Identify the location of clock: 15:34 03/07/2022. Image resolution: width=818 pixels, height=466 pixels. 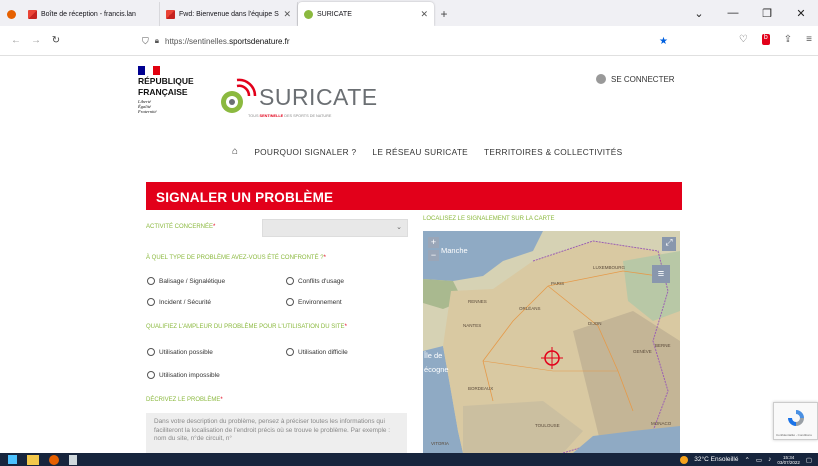
(788, 460).